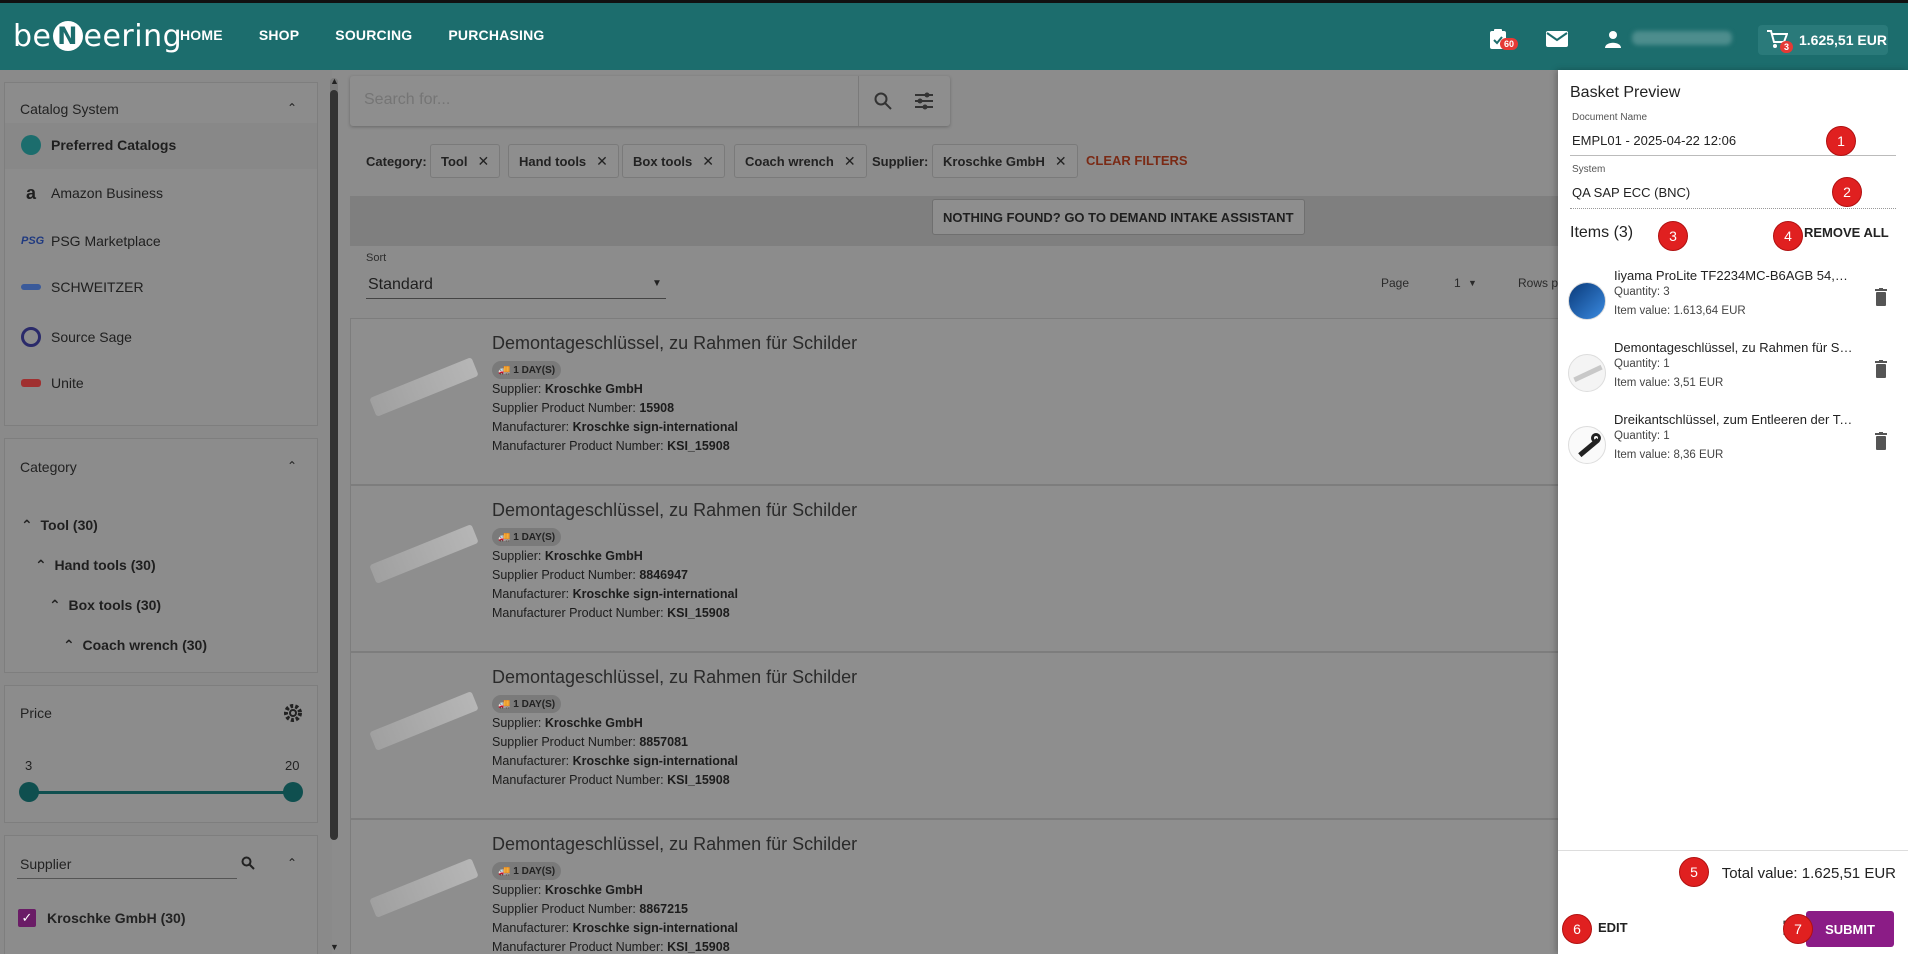 This screenshot has height=954, width=1908. I want to click on nav-sourcing: SOURCING, so click(373, 35).